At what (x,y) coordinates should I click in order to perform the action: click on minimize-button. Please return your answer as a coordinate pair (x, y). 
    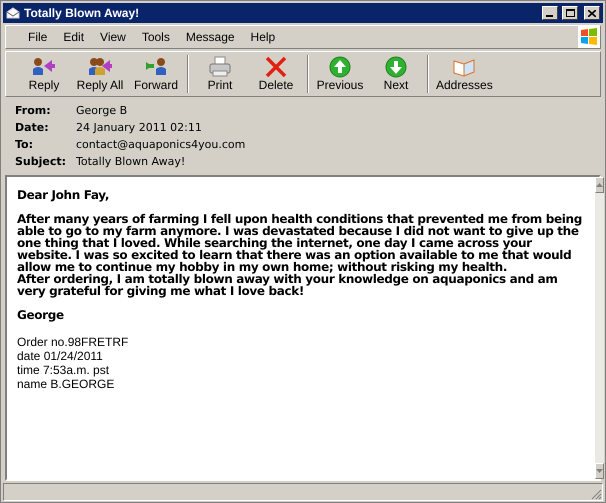
    Looking at the image, I should click on (550, 13).